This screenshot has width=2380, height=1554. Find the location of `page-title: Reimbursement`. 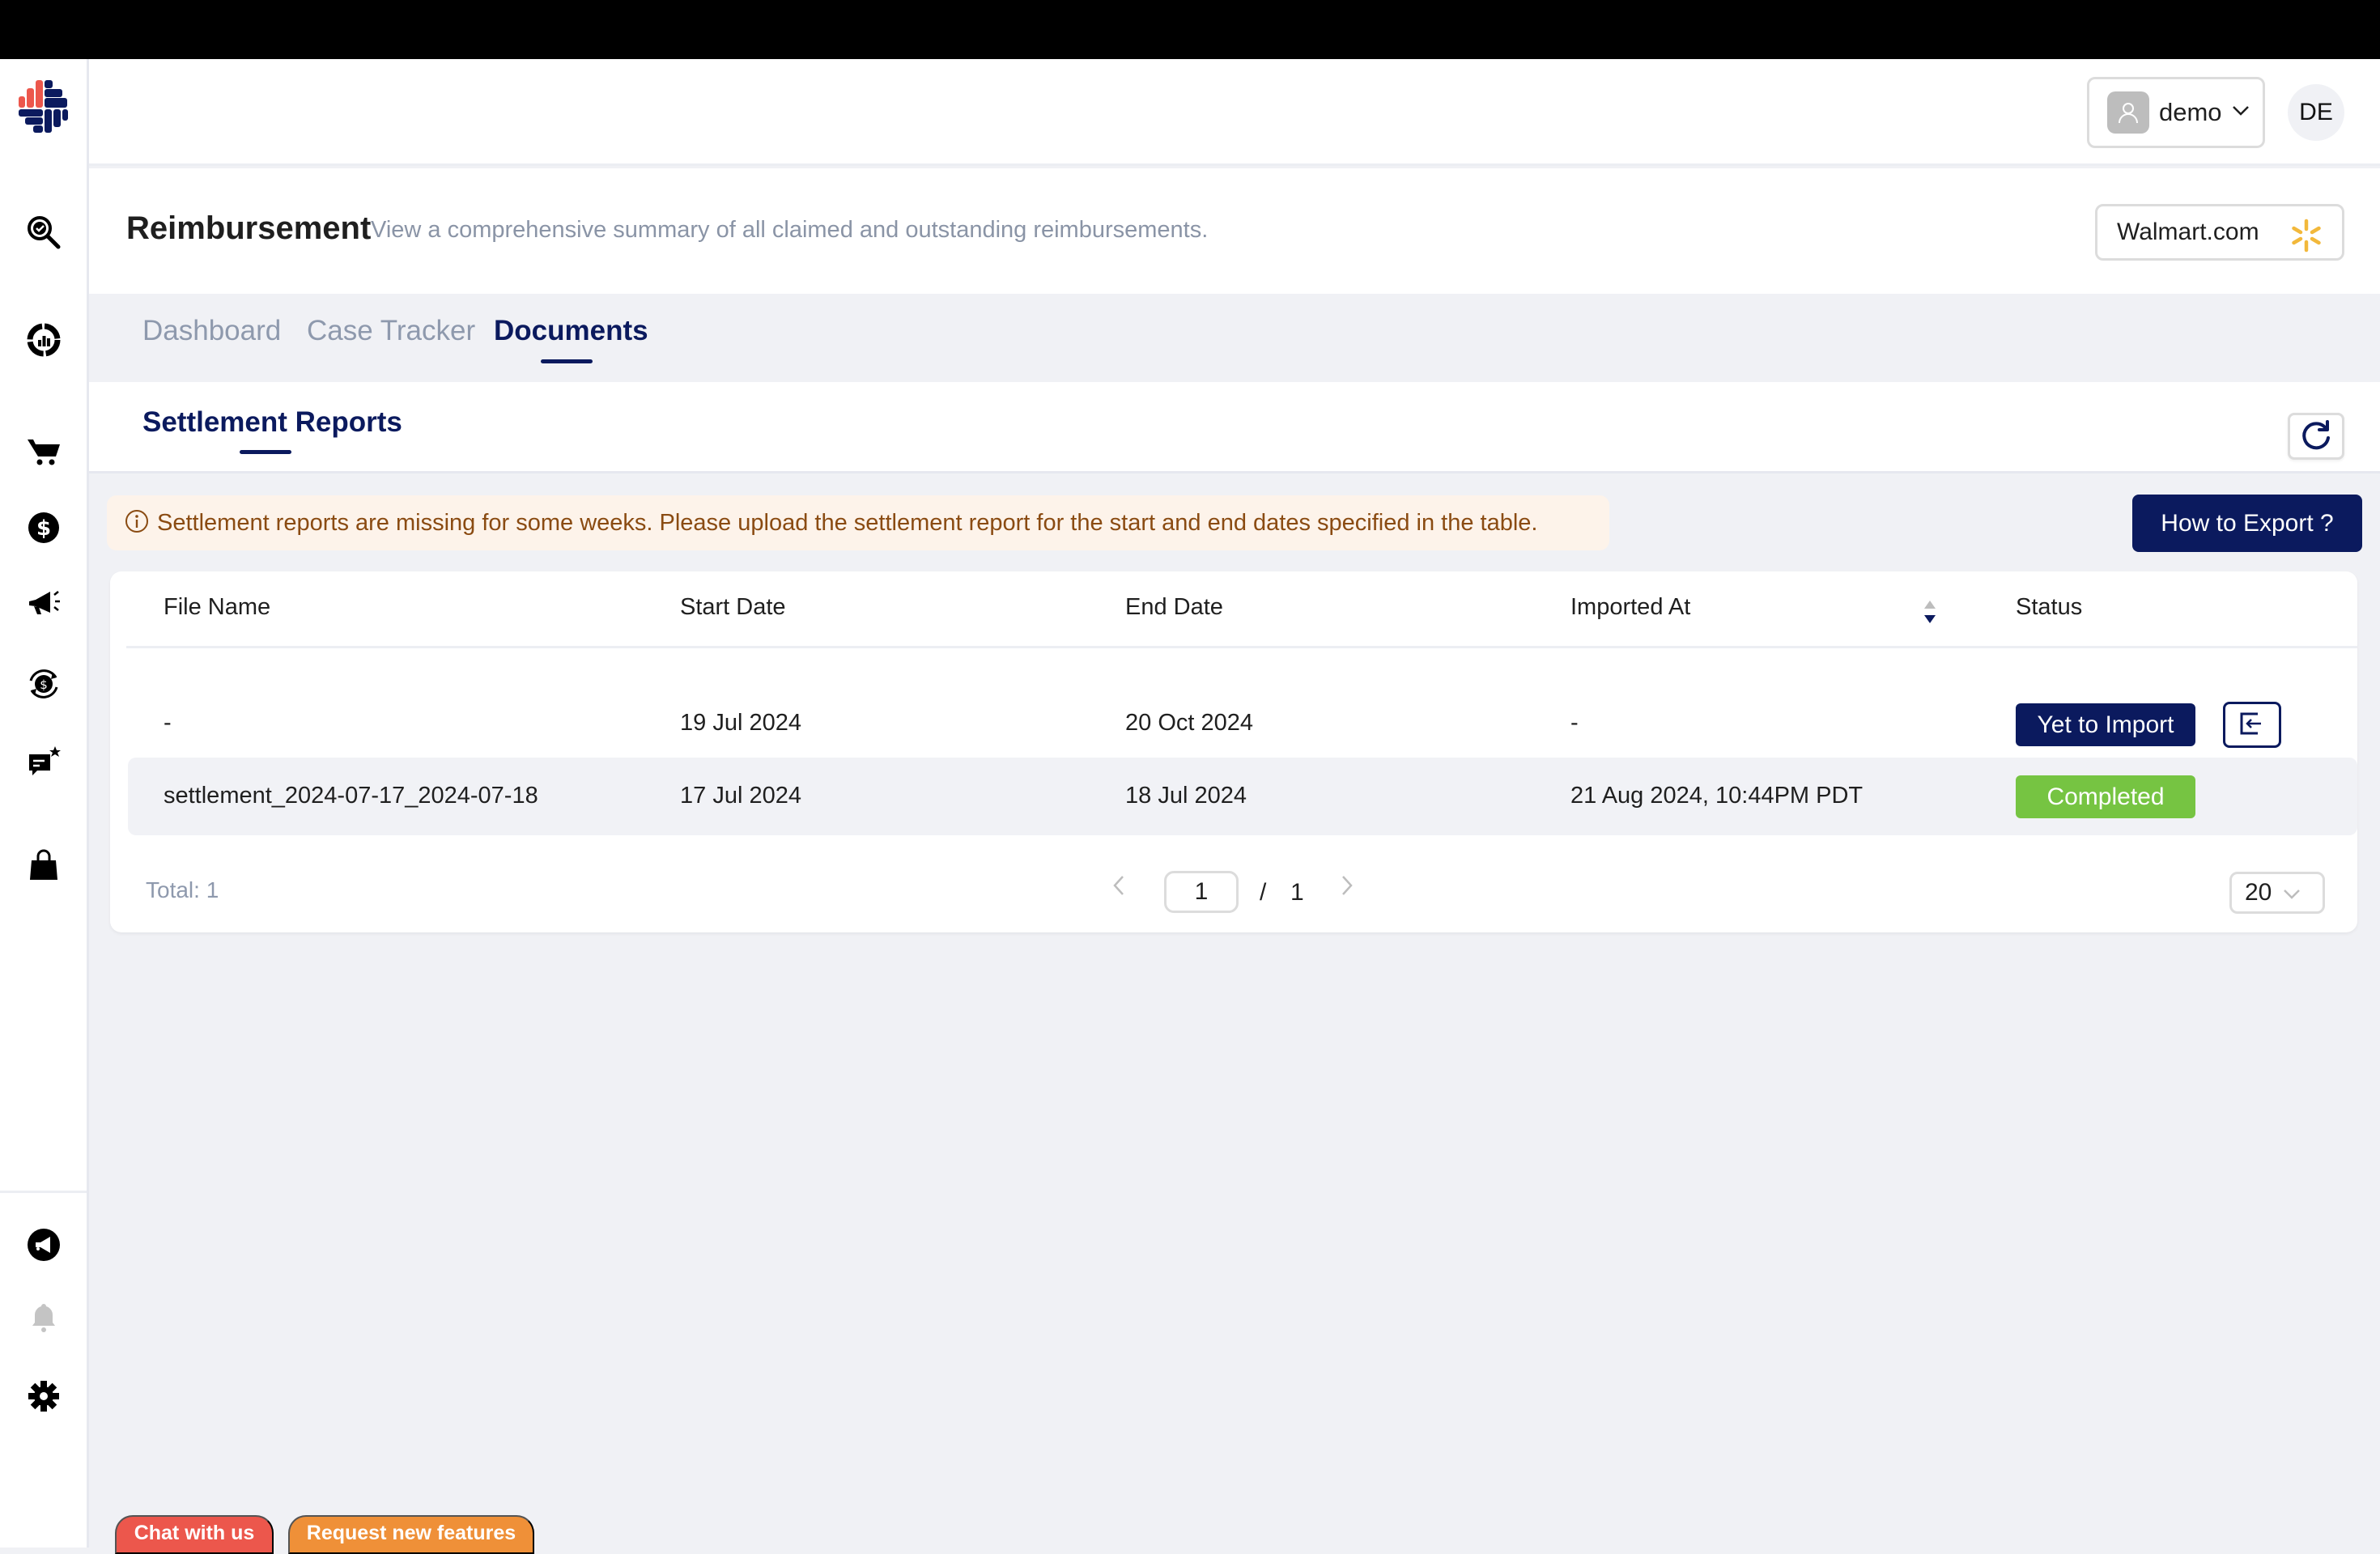

page-title: Reimbursement is located at coordinates (249, 228).